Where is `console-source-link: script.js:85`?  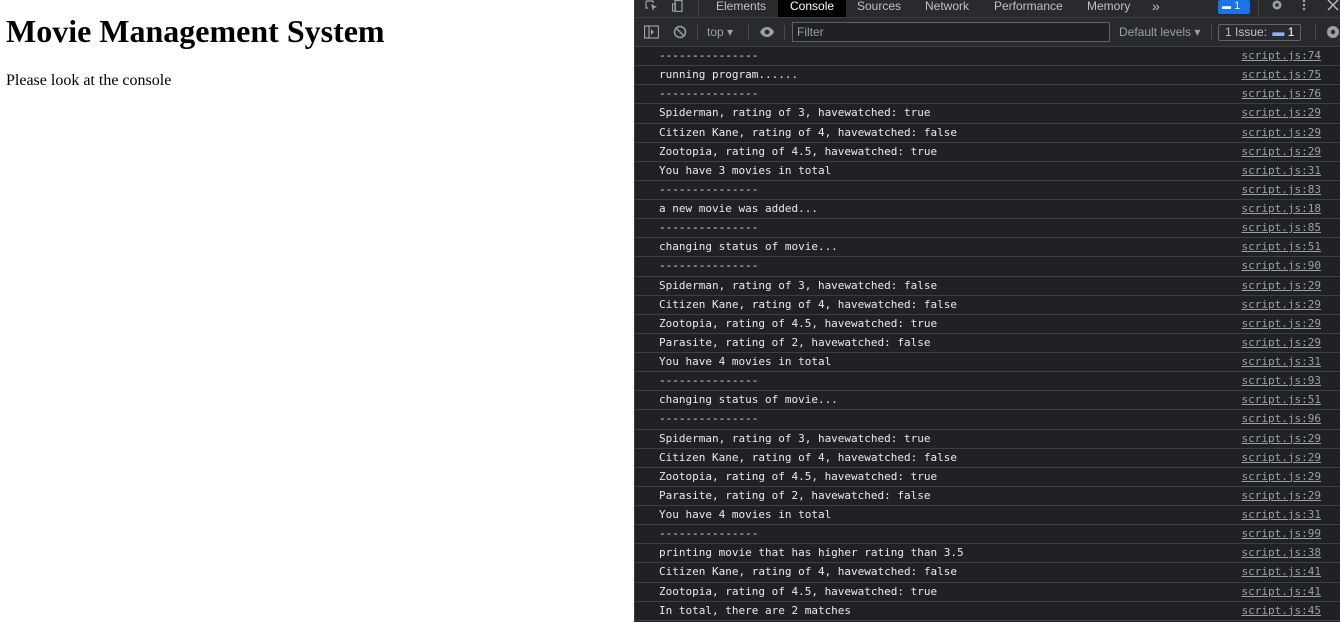 console-source-link: script.js:85 is located at coordinates (1281, 228).